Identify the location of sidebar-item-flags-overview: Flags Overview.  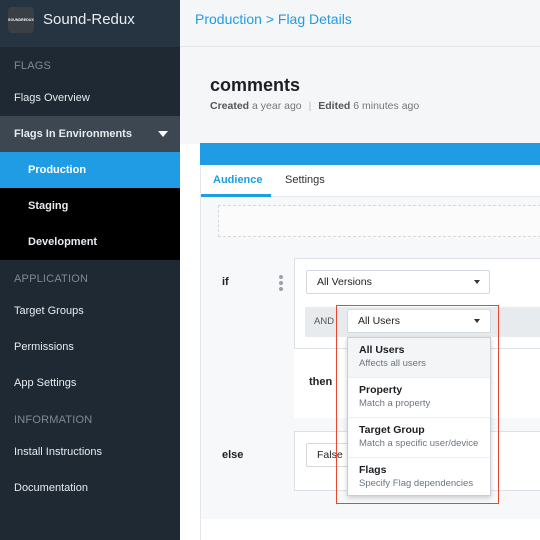
(90, 98).